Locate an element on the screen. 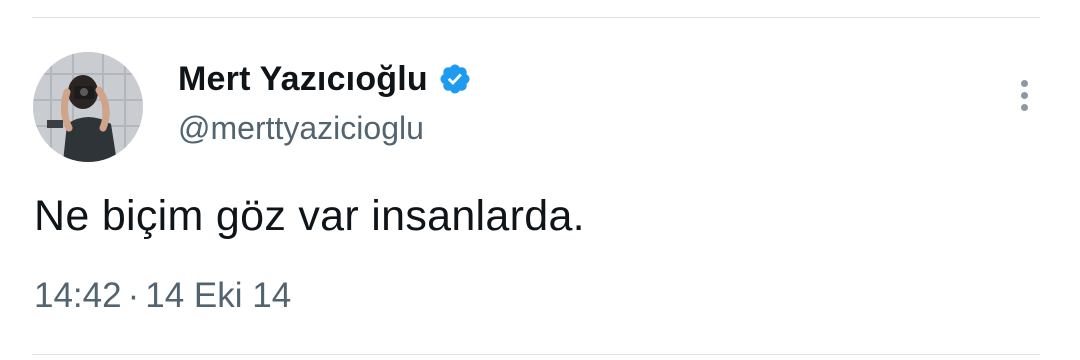 The width and height of the screenshot is (1080, 360). author-display-name: Mert Yazıcıoğlu is located at coordinates (303, 79).